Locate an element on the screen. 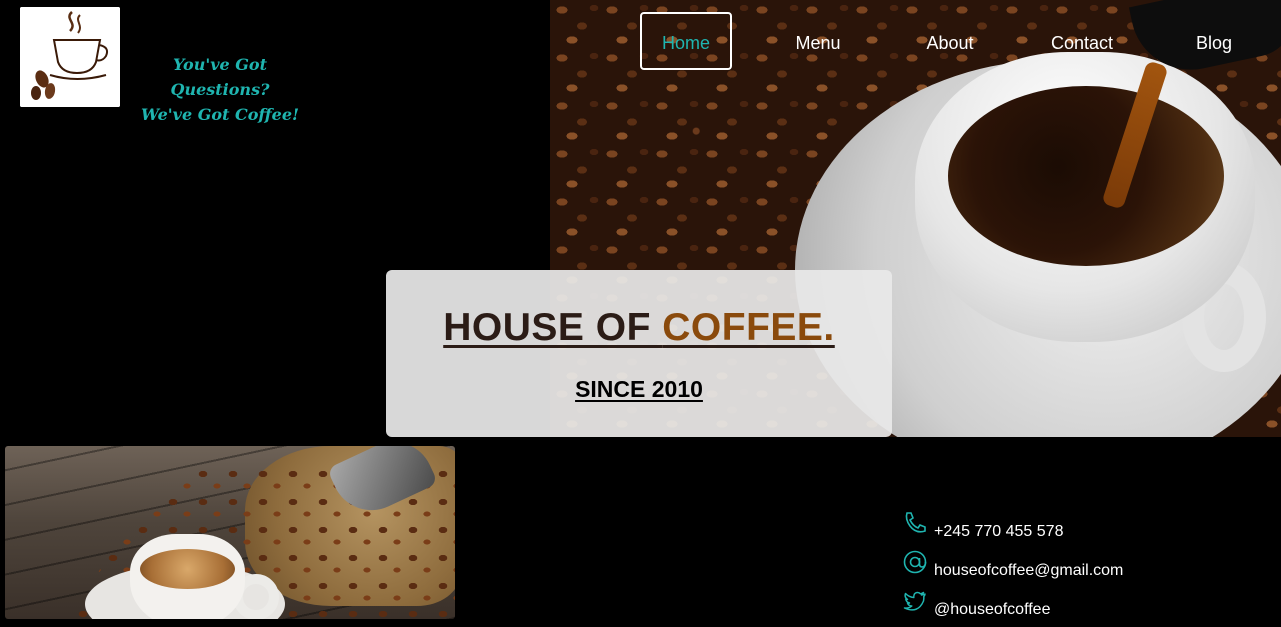  page-subtitle: SINCE 2010 is located at coordinates (639, 389).